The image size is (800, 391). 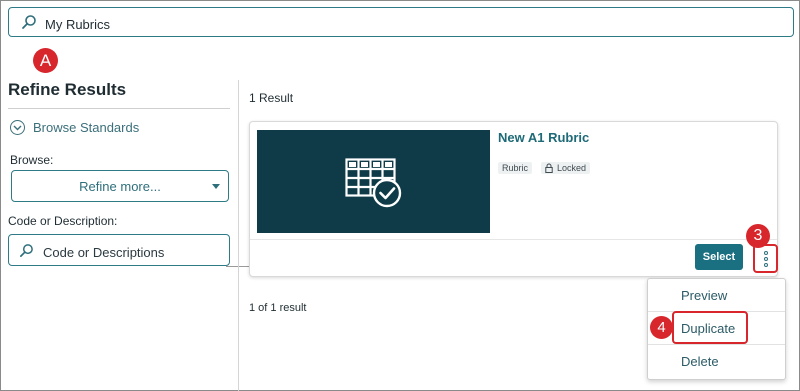 What do you see at coordinates (719, 257) in the screenshot?
I see `select-button: Select` at bounding box center [719, 257].